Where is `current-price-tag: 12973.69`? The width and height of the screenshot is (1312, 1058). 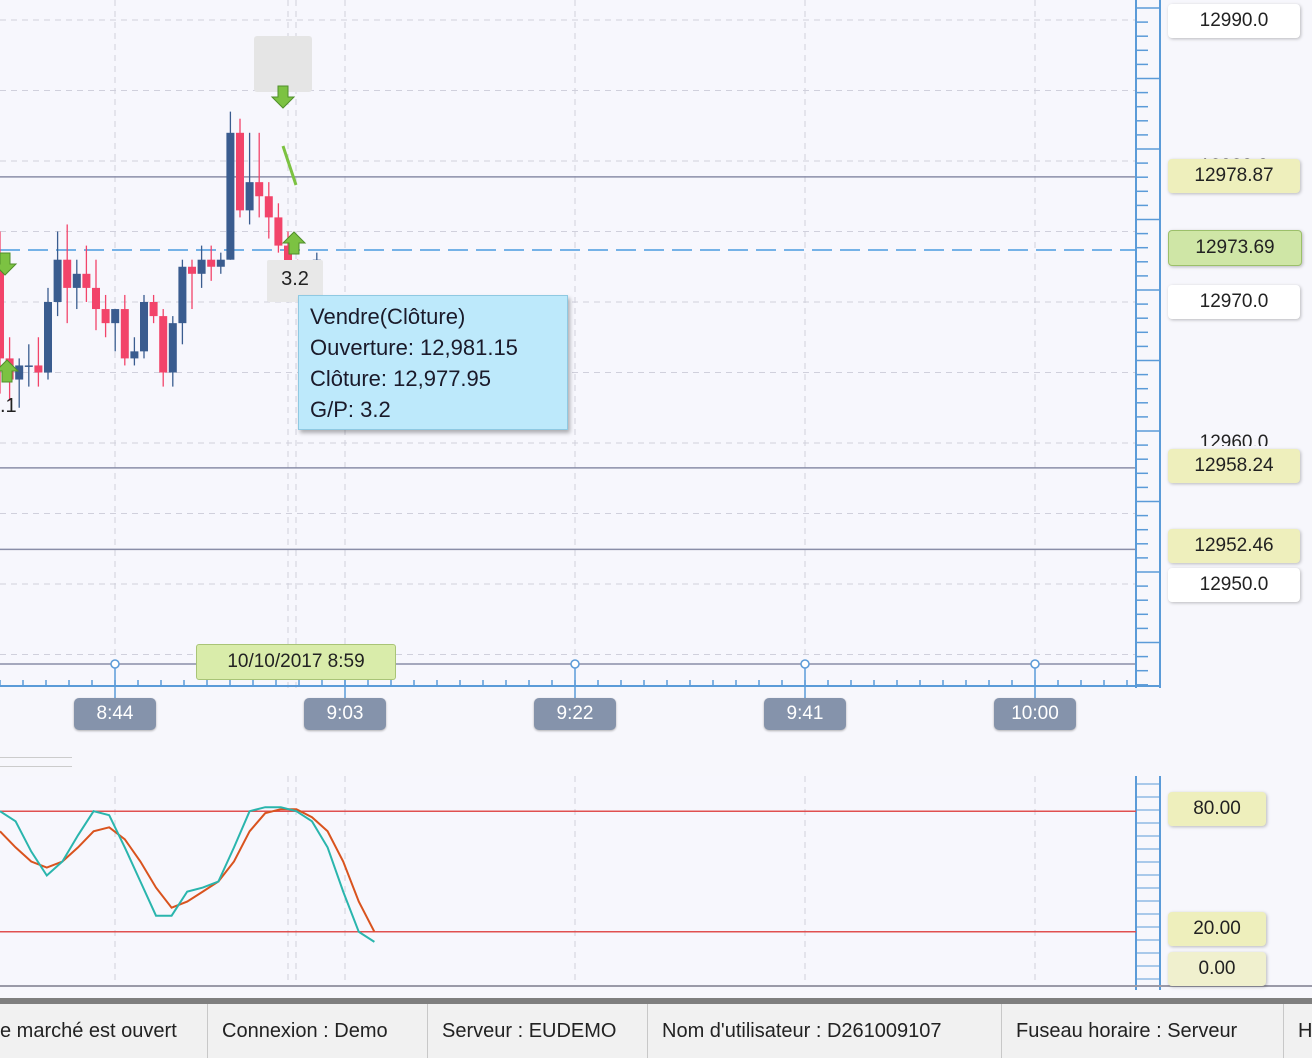 current-price-tag: 12973.69 is located at coordinates (1235, 248).